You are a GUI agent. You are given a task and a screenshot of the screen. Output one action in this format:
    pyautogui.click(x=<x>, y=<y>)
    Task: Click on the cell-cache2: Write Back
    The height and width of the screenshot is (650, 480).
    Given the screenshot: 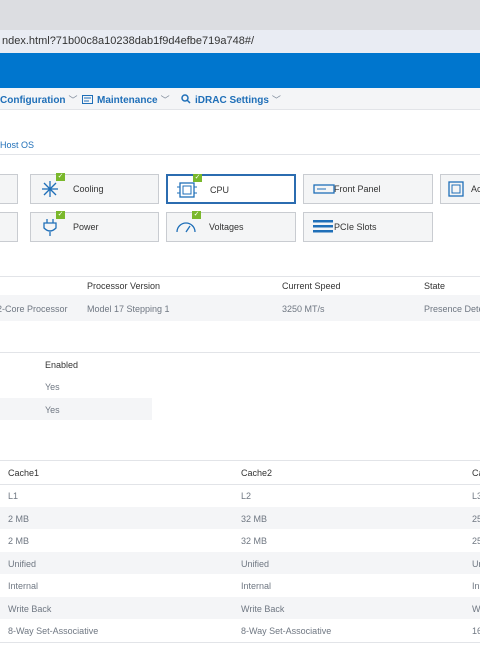 What is the action you would take?
    pyautogui.click(x=263, y=609)
    